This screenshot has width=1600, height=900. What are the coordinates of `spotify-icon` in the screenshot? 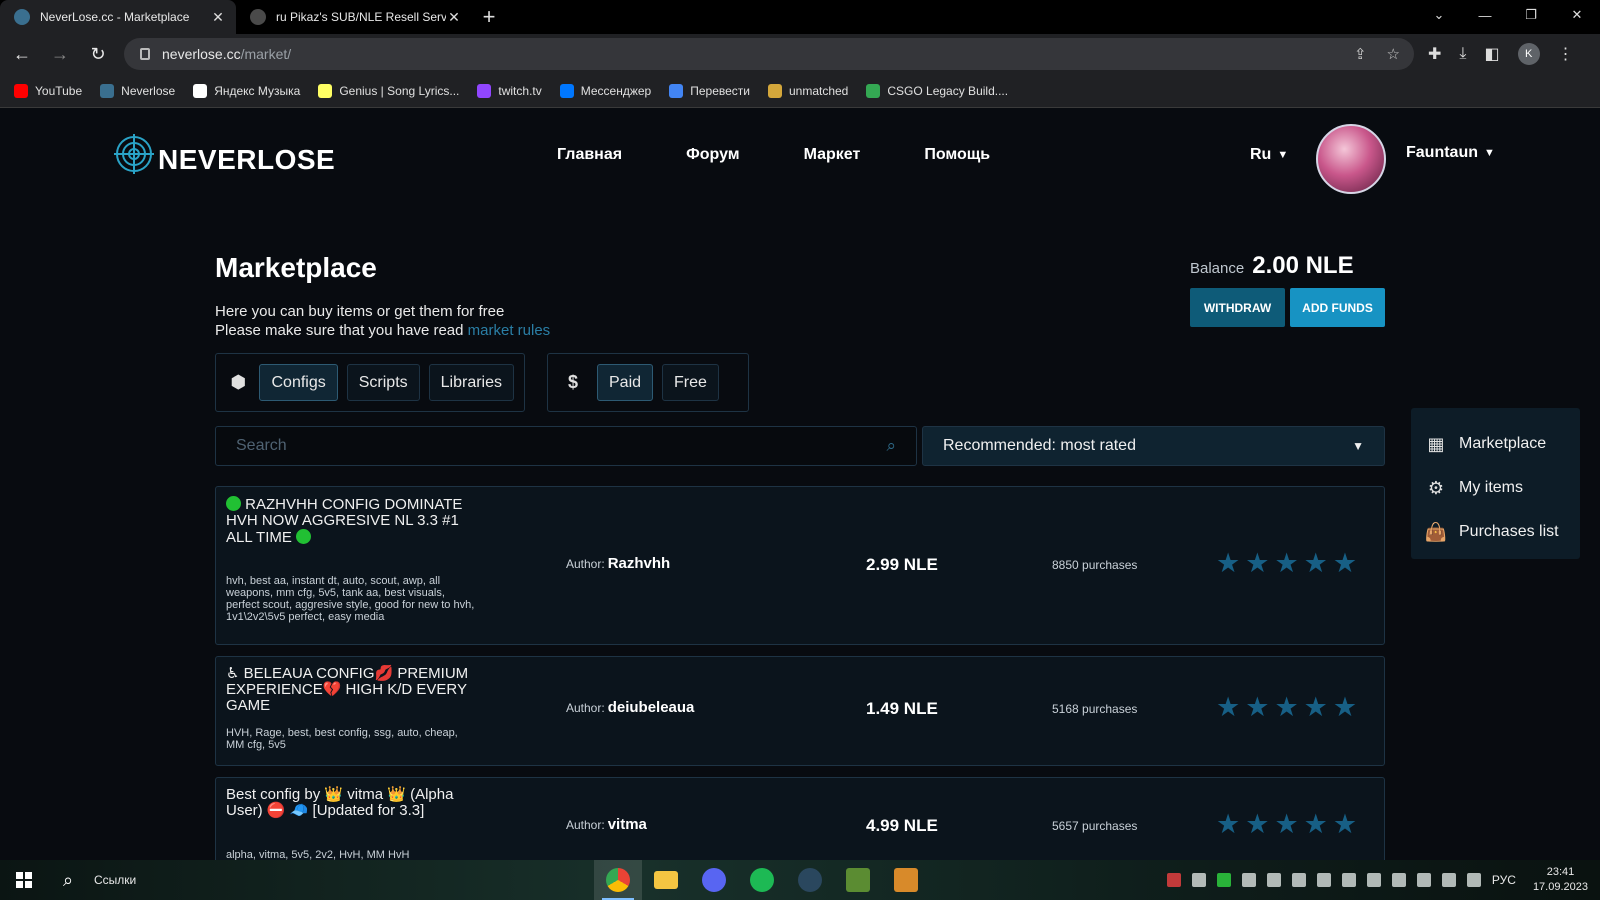 It's located at (762, 880).